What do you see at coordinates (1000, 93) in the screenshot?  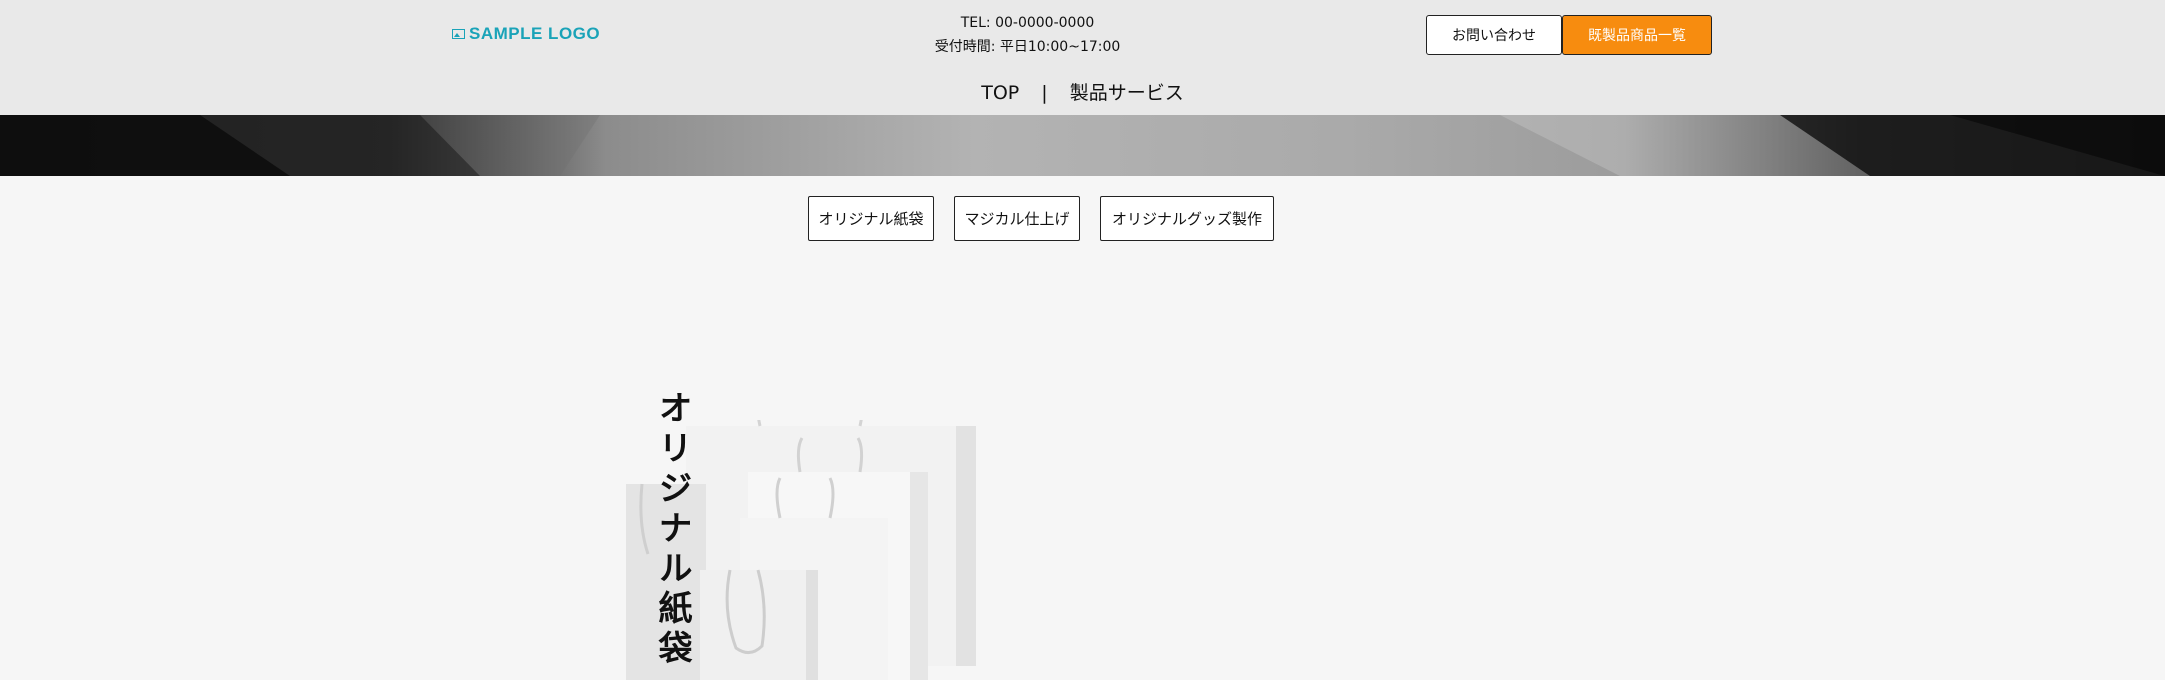 I see `nav-item-top: TOP` at bounding box center [1000, 93].